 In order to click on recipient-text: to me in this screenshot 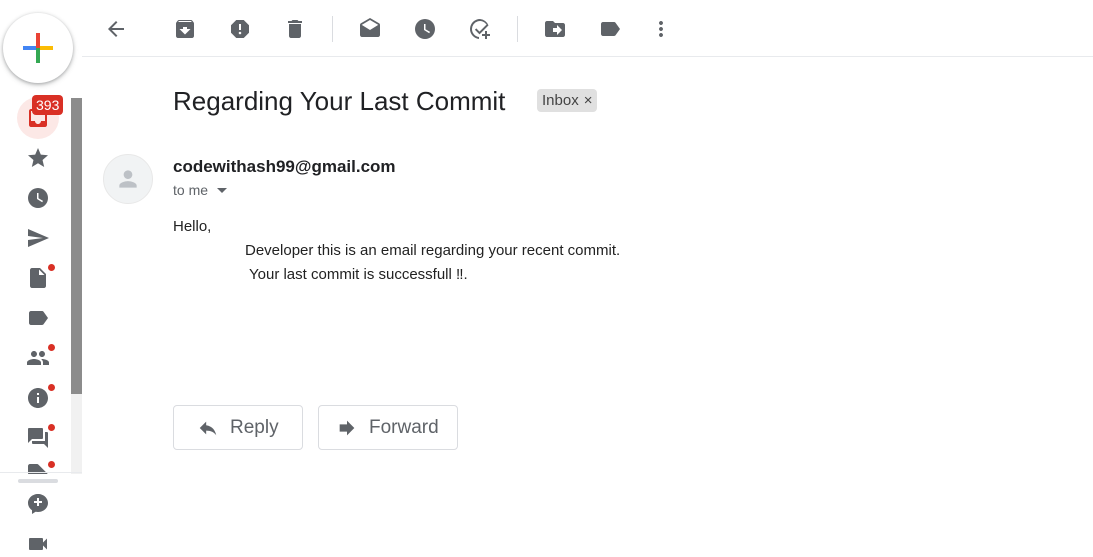, I will do `click(191, 190)`.